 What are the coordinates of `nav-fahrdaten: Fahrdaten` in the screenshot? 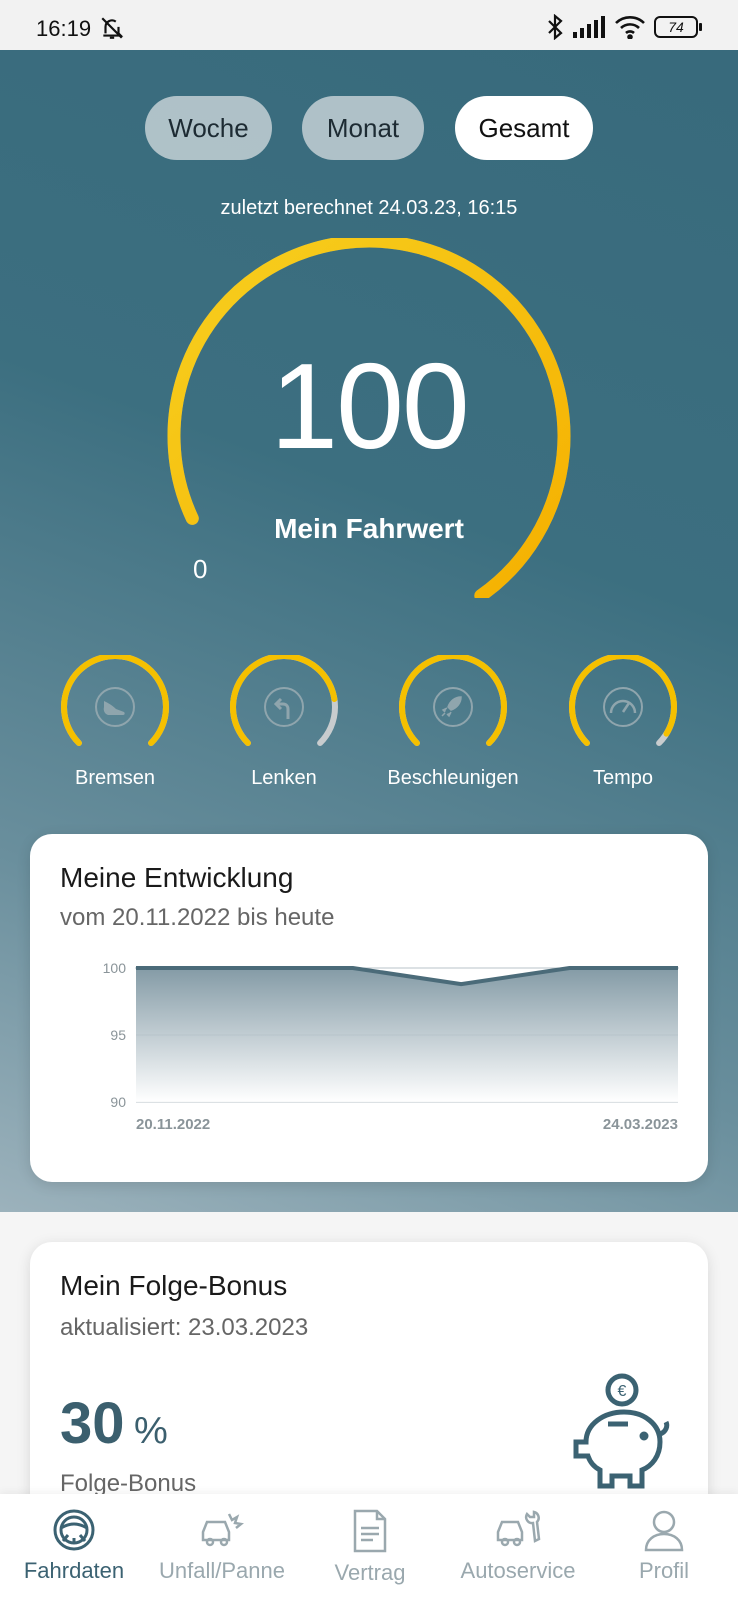 It's located at (74, 1547).